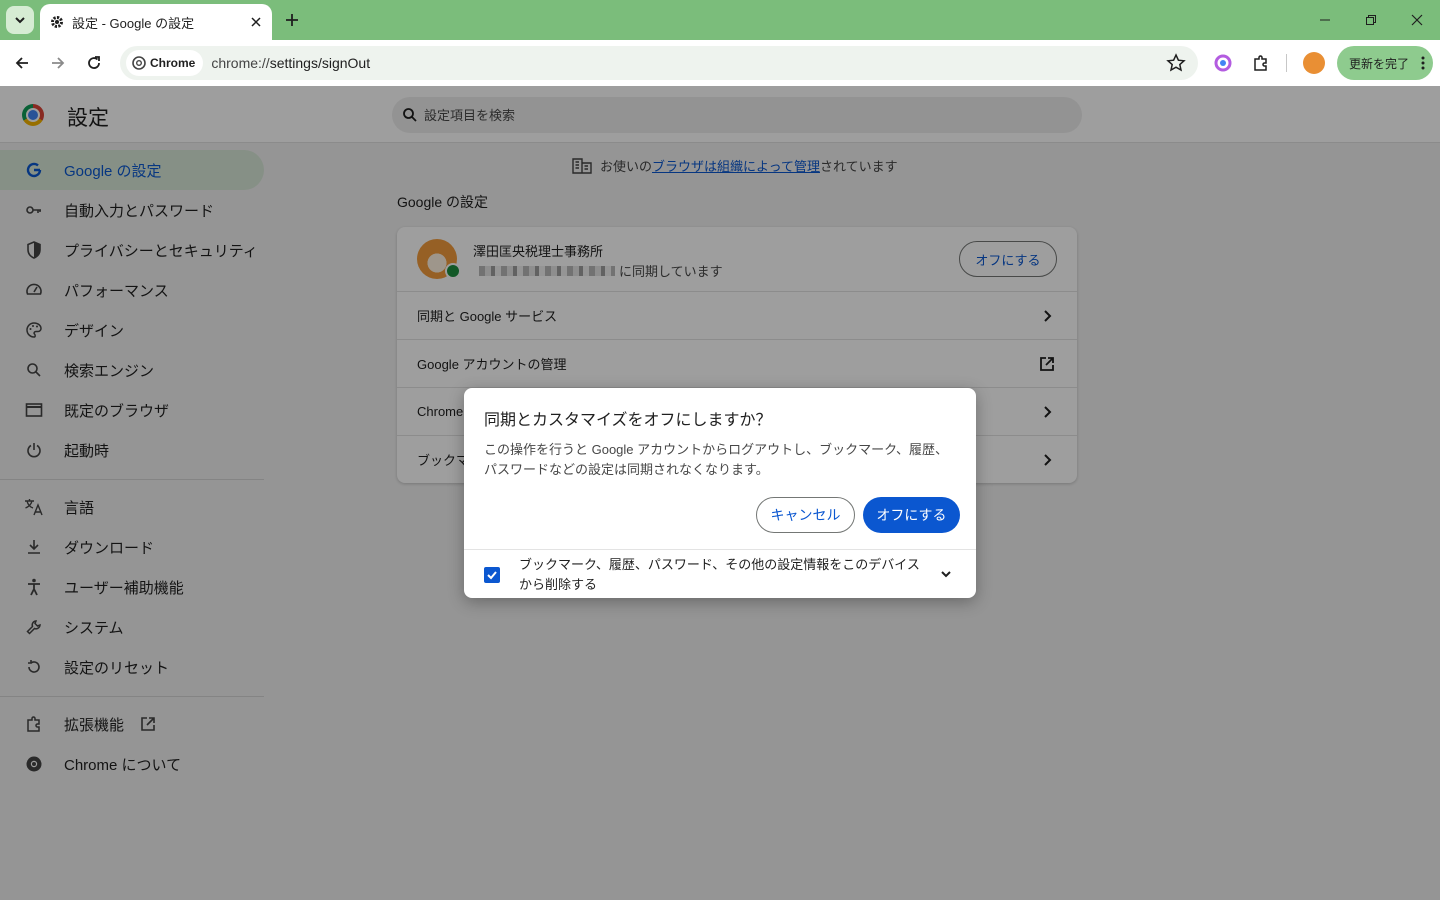 The width and height of the screenshot is (1440, 900). What do you see at coordinates (173, 63) in the screenshot?
I see `chip-label: Chrome` at bounding box center [173, 63].